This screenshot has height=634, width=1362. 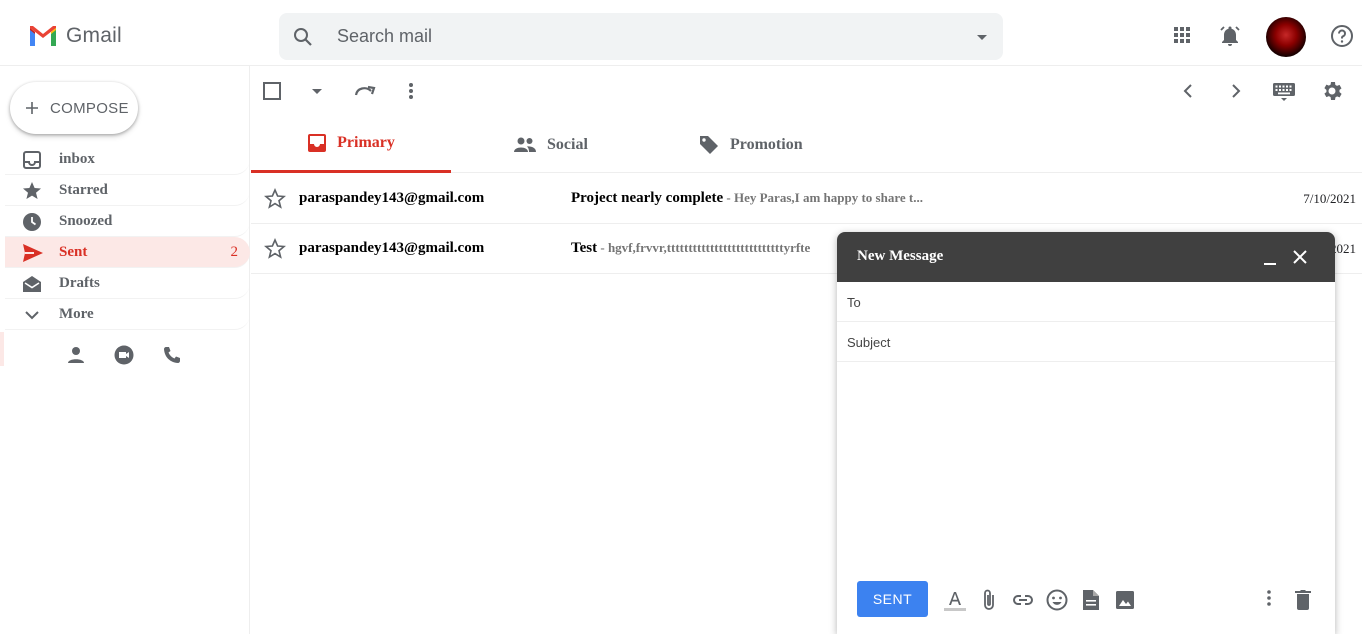 What do you see at coordinates (1286, 37) in the screenshot?
I see `account-avatar` at bounding box center [1286, 37].